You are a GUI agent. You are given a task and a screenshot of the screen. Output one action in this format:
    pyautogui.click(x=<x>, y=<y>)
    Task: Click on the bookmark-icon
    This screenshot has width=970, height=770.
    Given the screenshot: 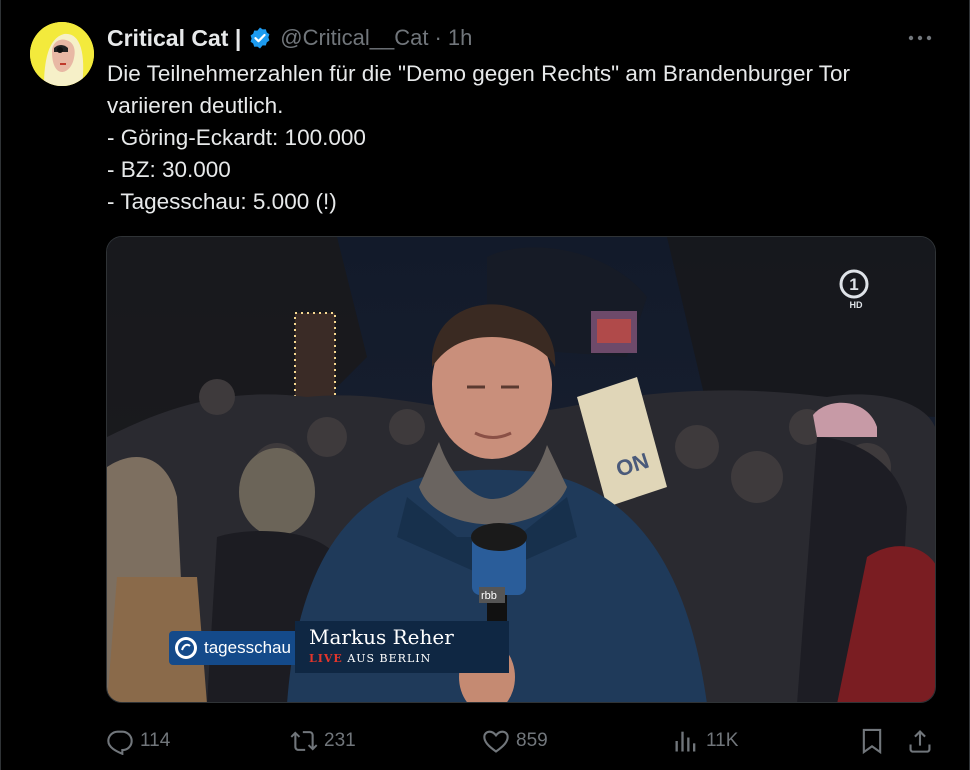 What is the action you would take?
    pyautogui.click(x=872, y=741)
    